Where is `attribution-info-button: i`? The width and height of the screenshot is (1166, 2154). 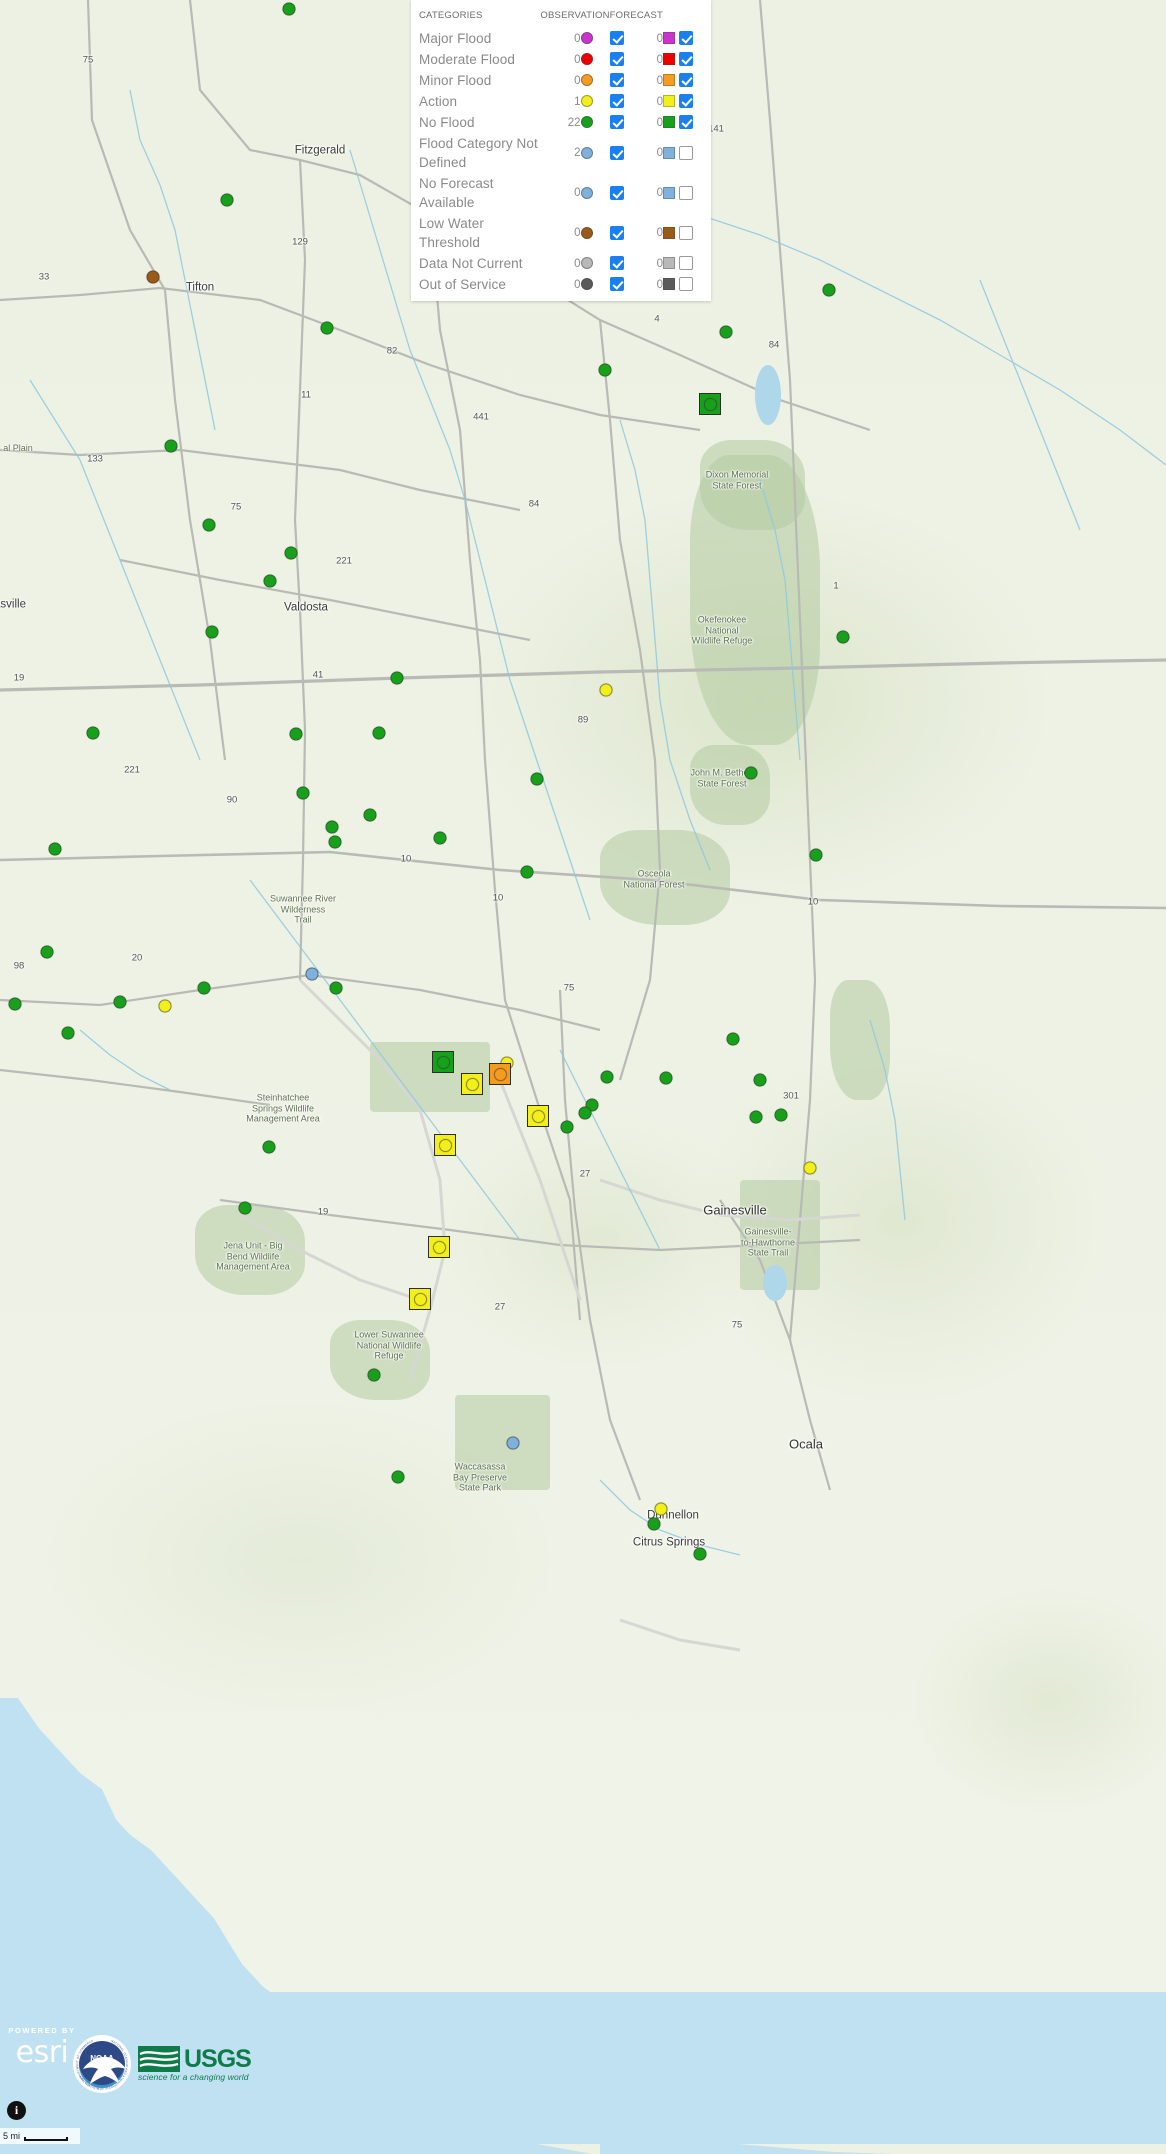 attribution-info-button: i is located at coordinates (16, 2110).